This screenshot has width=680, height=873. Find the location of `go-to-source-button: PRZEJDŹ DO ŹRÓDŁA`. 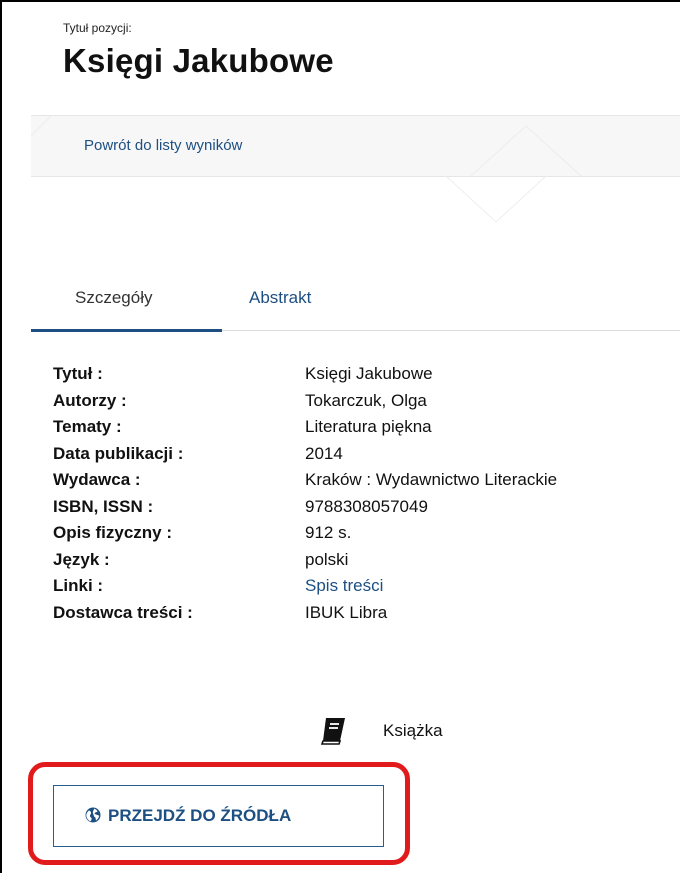

go-to-source-button: PRZEJDŹ DO ŹRÓDŁA is located at coordinates (218, 816).